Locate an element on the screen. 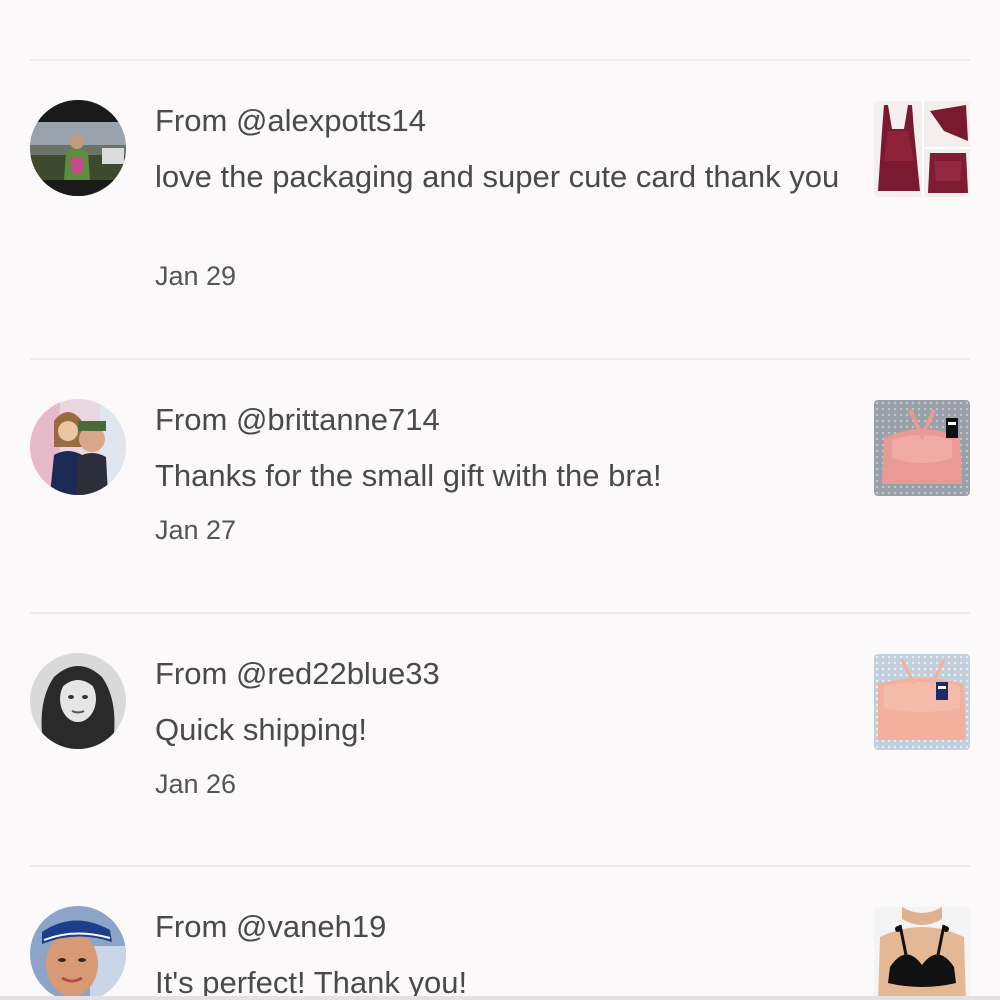 Image resolution: width=1000 pixels, height=1000 pixels. burgundy-lingerie-set-icon is located at coordinates (922, 149).